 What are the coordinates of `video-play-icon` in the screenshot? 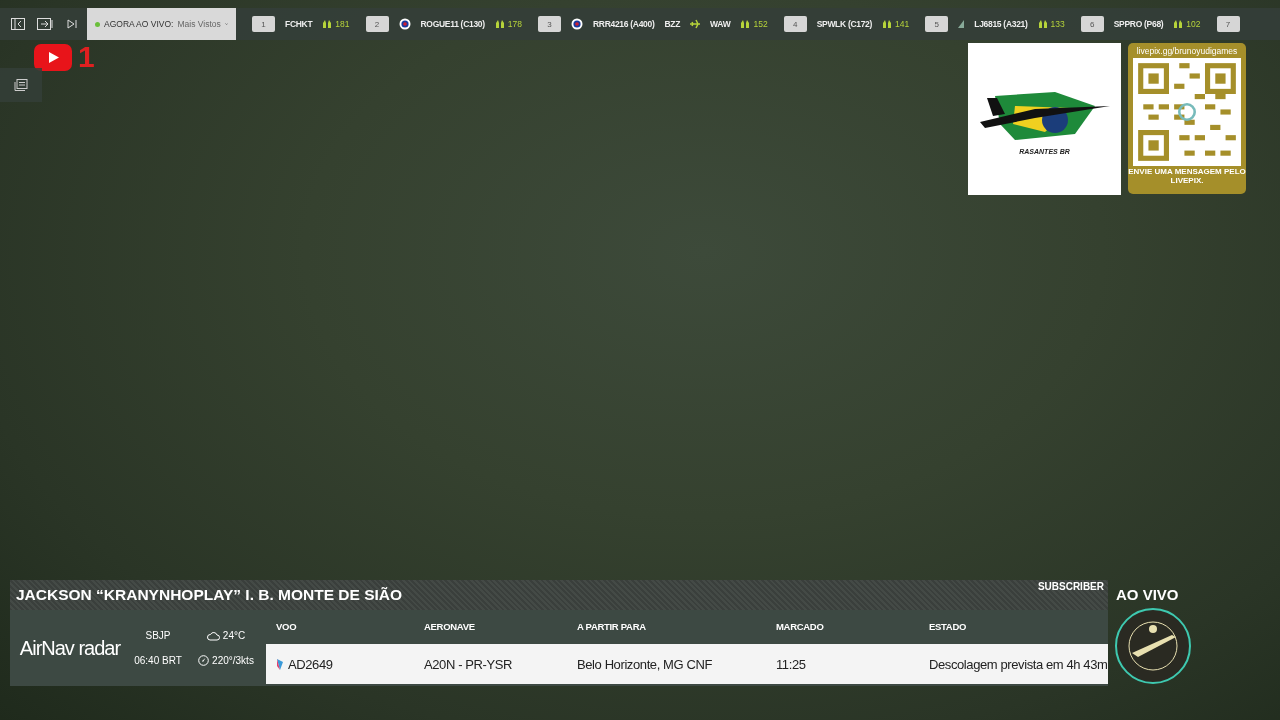 It's located at (53, 57).